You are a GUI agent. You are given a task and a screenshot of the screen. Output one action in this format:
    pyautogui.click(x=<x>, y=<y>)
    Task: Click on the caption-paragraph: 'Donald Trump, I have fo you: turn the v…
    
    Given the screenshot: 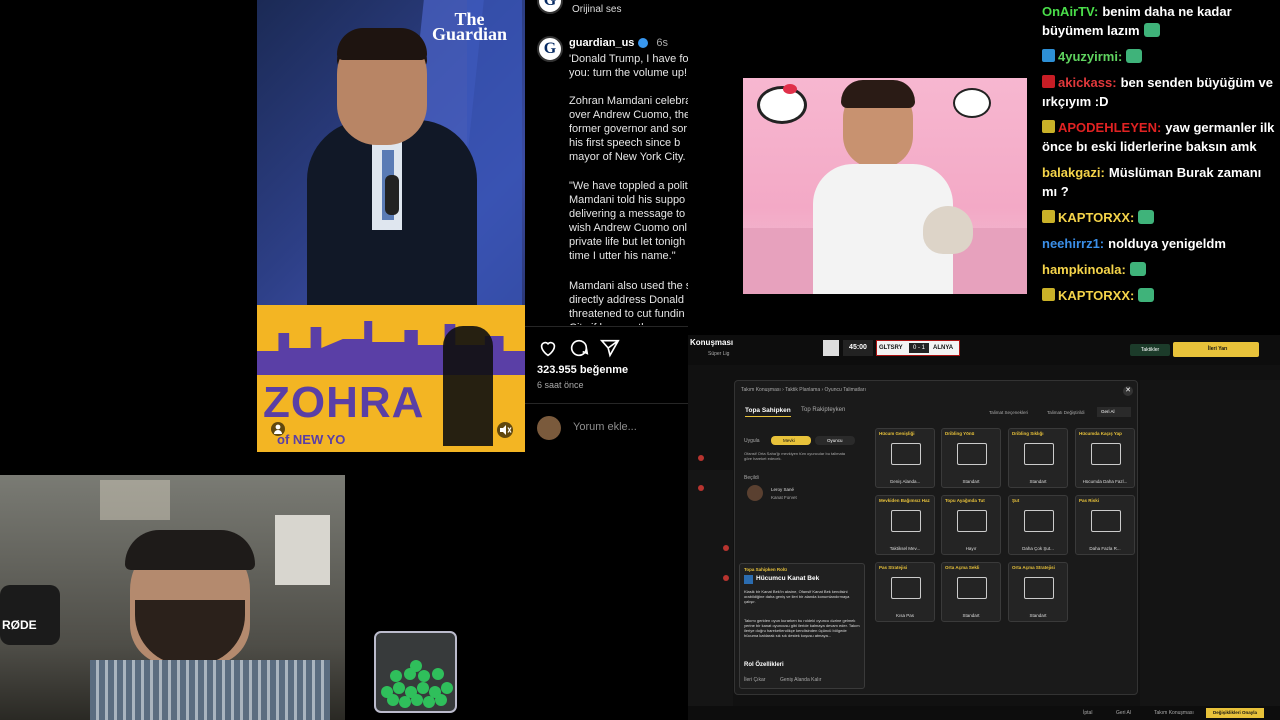 What is the action you would take?
    pyautogui.click(x=628, y=66)
    